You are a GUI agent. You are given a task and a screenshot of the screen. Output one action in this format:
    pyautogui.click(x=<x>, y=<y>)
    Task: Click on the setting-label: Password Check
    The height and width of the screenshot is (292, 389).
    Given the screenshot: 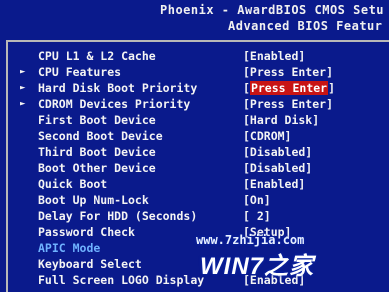 What is the action you would take?
    pyautogui.click(x=86, y=232)
    